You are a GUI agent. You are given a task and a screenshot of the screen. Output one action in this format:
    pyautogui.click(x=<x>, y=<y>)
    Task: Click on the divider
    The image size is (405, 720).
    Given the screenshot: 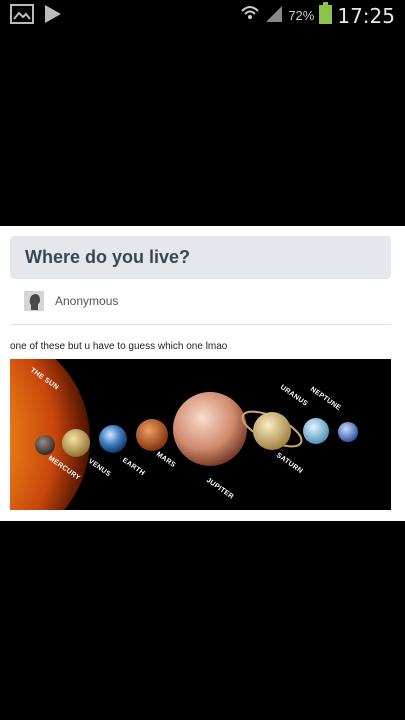 What is the action you would take?
    pyautogui.click(x=200, y=324)
    